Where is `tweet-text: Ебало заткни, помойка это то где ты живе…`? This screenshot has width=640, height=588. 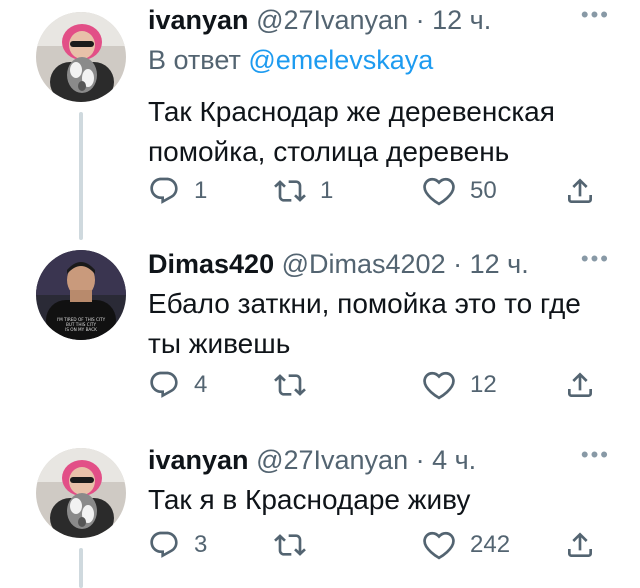
tweet-text: Ебало заткни, помойка это то где ты живе… is located at coordinates (384, 324).